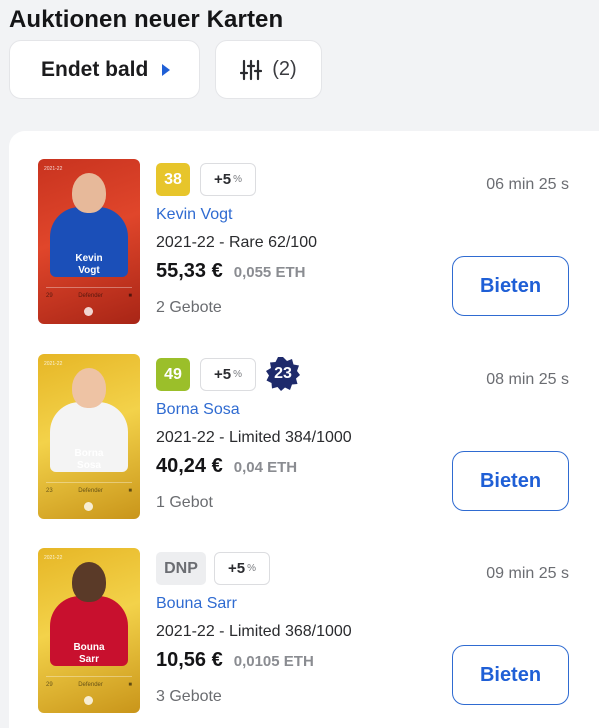 Image resolution: width=599 pixels, height=728 pixels. Describe the element at coordinates (89, 647) in the screenshot. I see `card-first-name: Bouna` at that location.